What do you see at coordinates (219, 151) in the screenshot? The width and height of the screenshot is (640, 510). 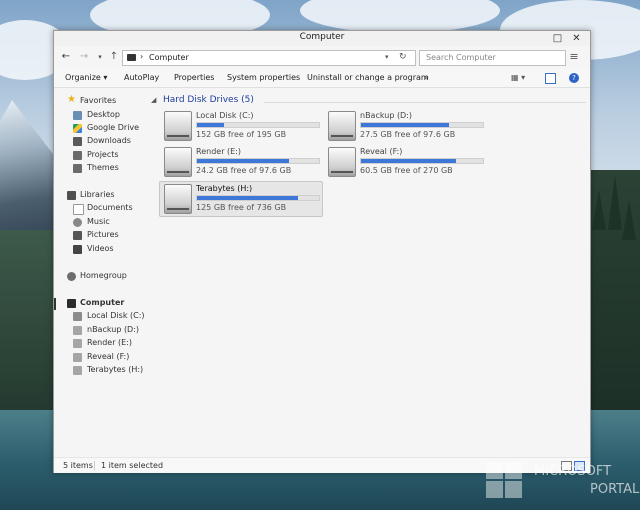 I see `drive-name: Render (E:)` at bounding box center [219, 151].